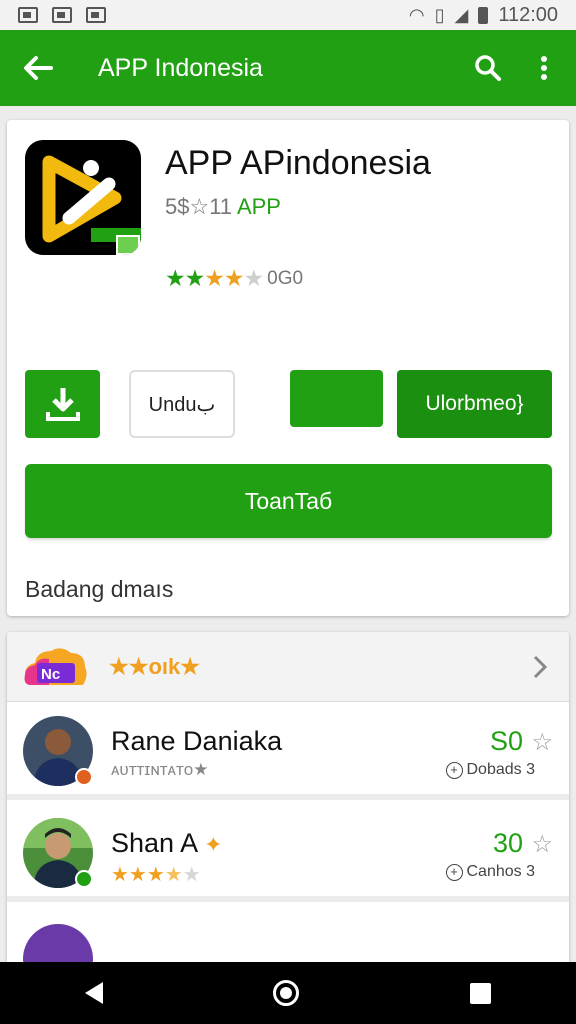 This screenshot has height=1024, width=576. I want to click on wifi-icon: ◠, so click(416, 14).